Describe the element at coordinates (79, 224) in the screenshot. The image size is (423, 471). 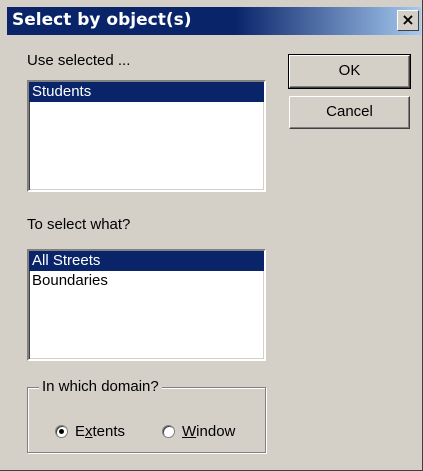
I see `select-what-label: To select what?` at that location.